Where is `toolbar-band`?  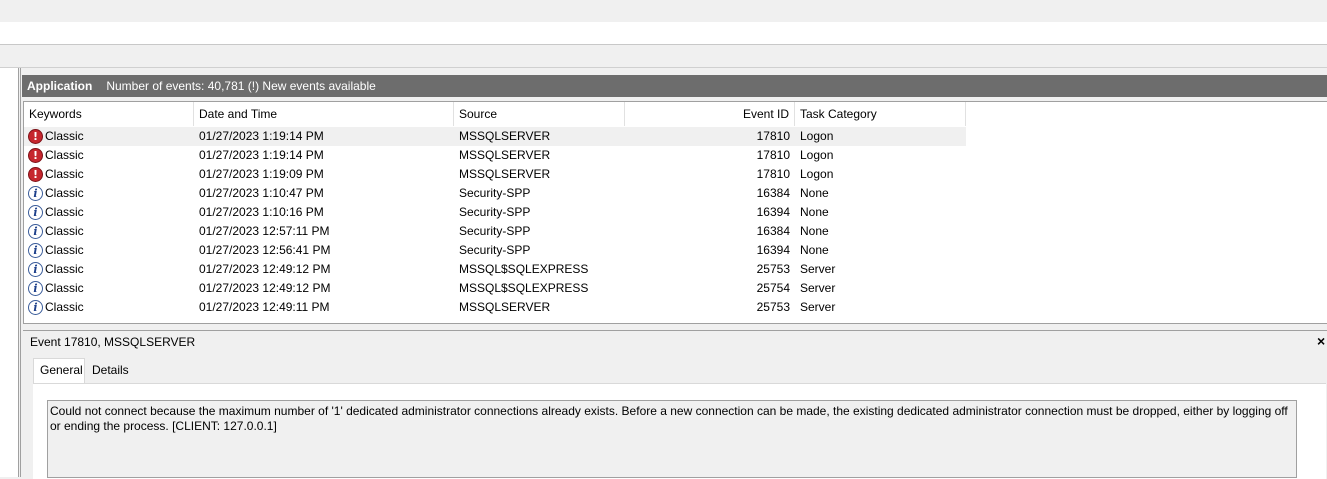
toolbar-band is located at coordinates (663, 11).